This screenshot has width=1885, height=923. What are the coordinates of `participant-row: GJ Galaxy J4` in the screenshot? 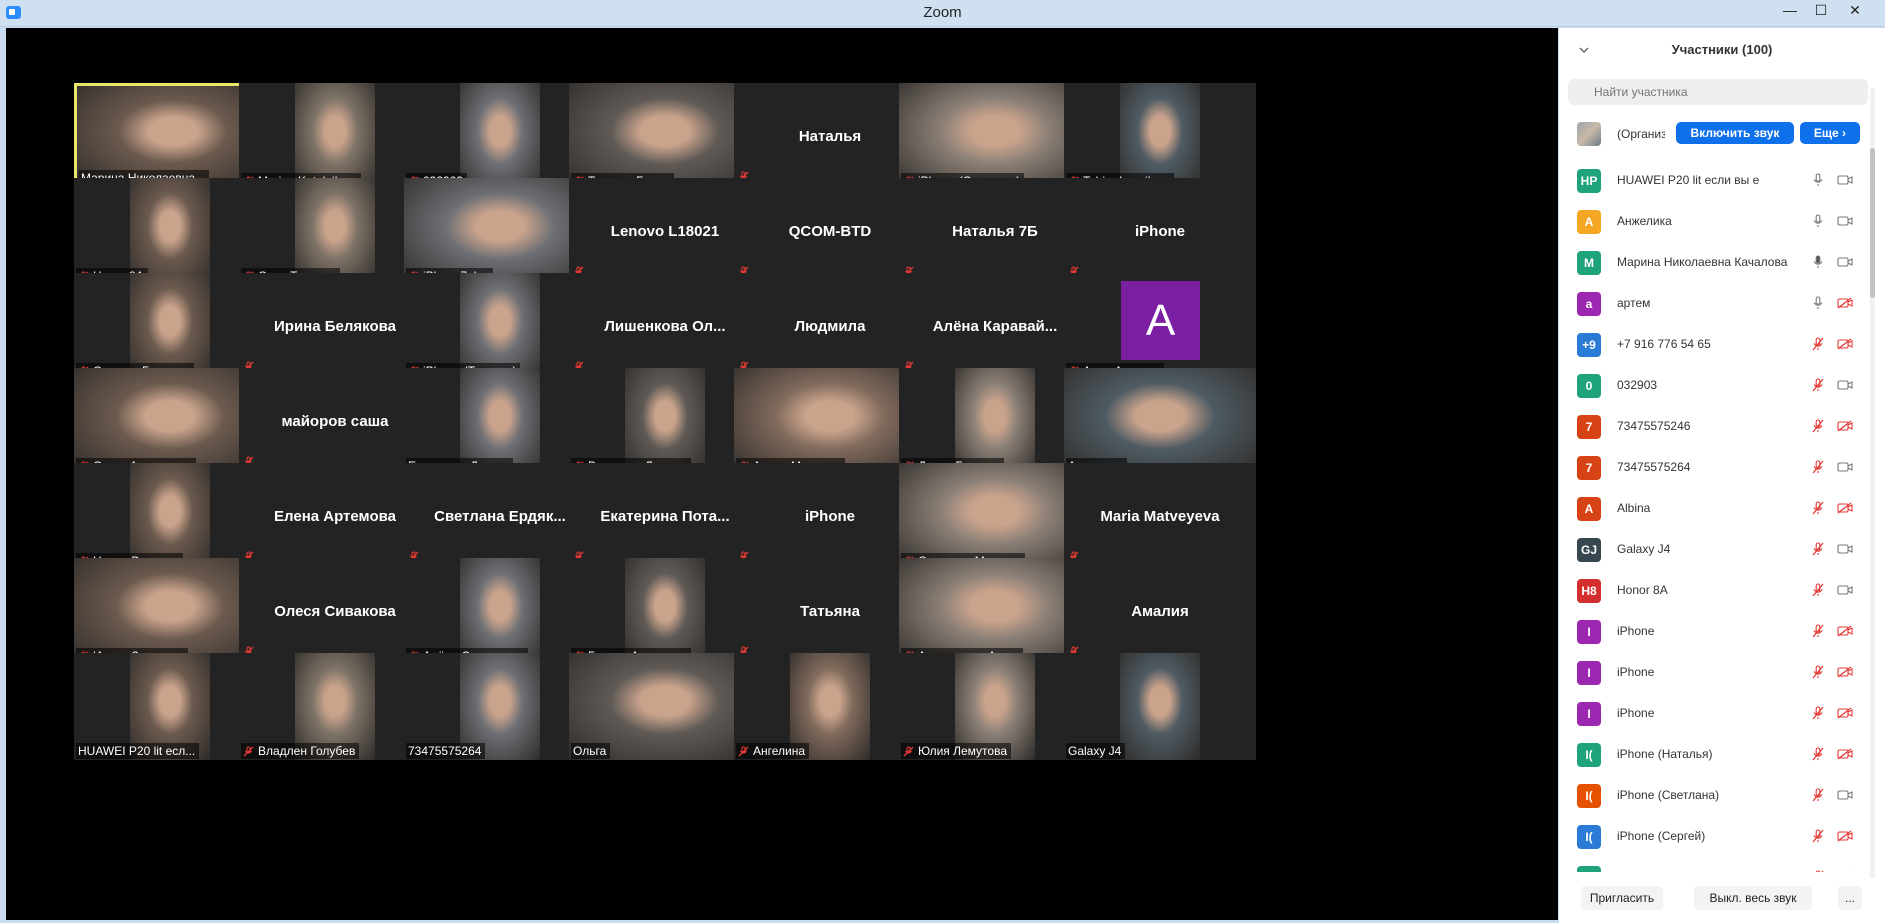 It's located at (1714, 549).